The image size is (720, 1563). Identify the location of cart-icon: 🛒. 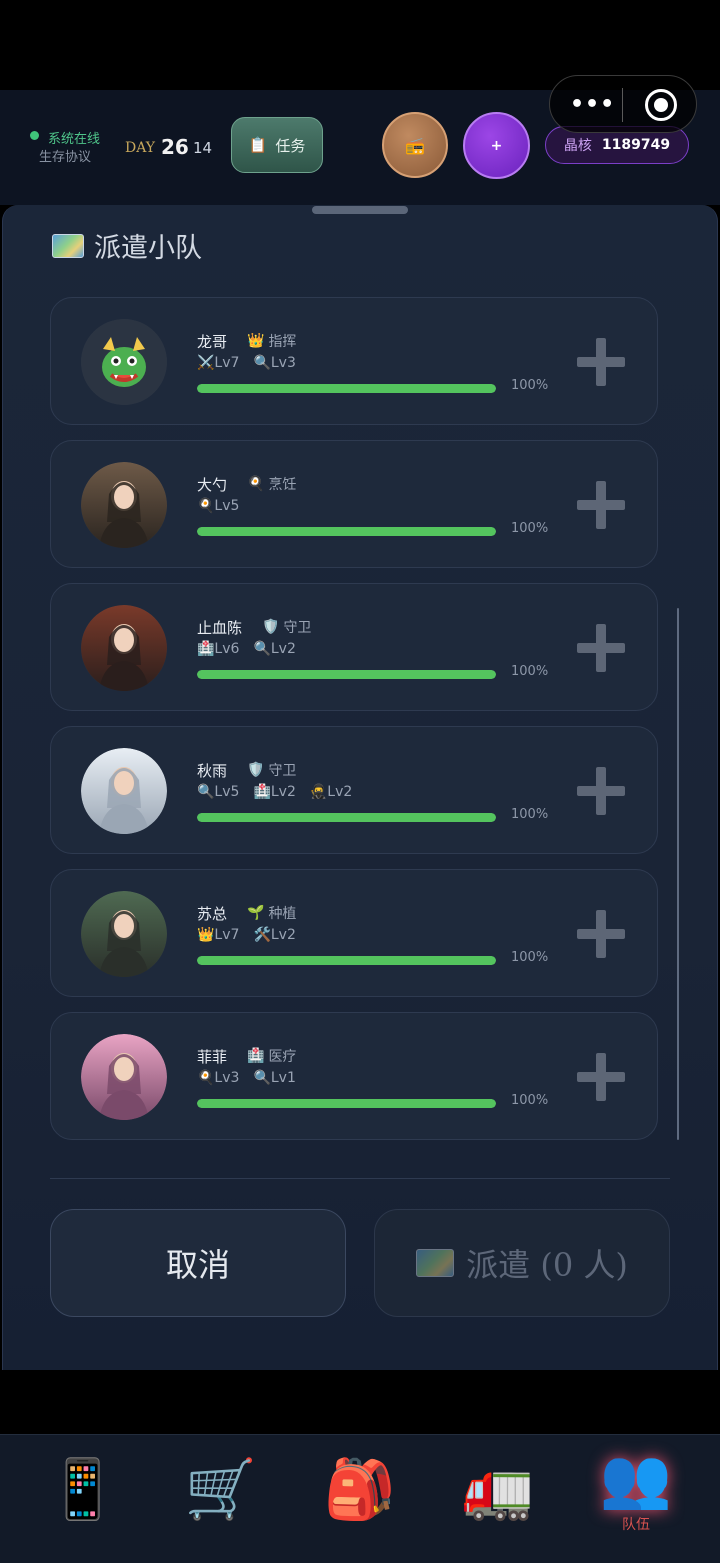
(221, 1489).